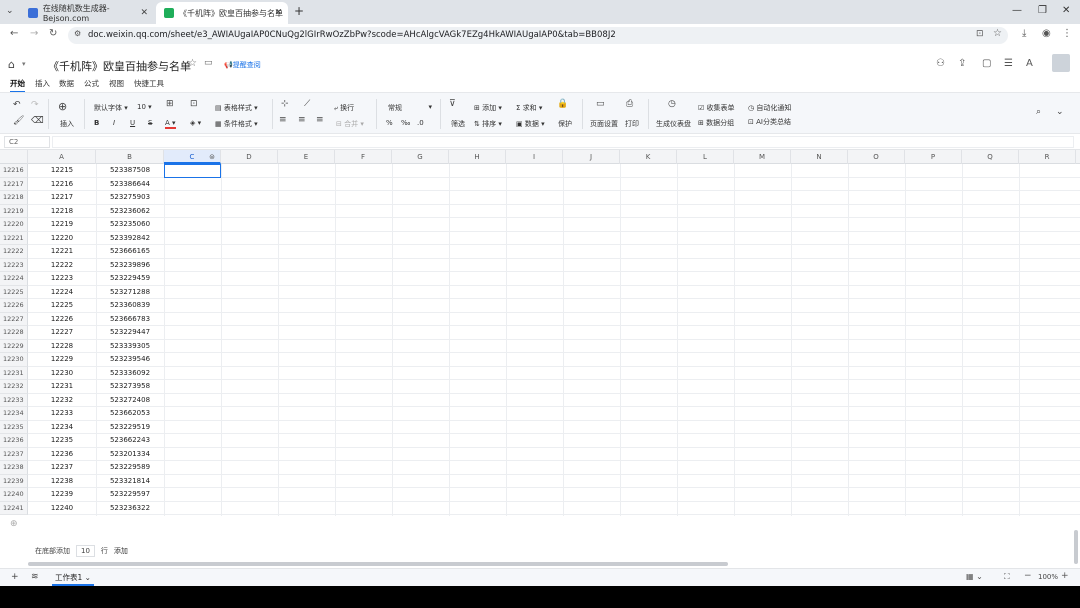  I want to click on home-icon: ⌂, so click(11, 64).